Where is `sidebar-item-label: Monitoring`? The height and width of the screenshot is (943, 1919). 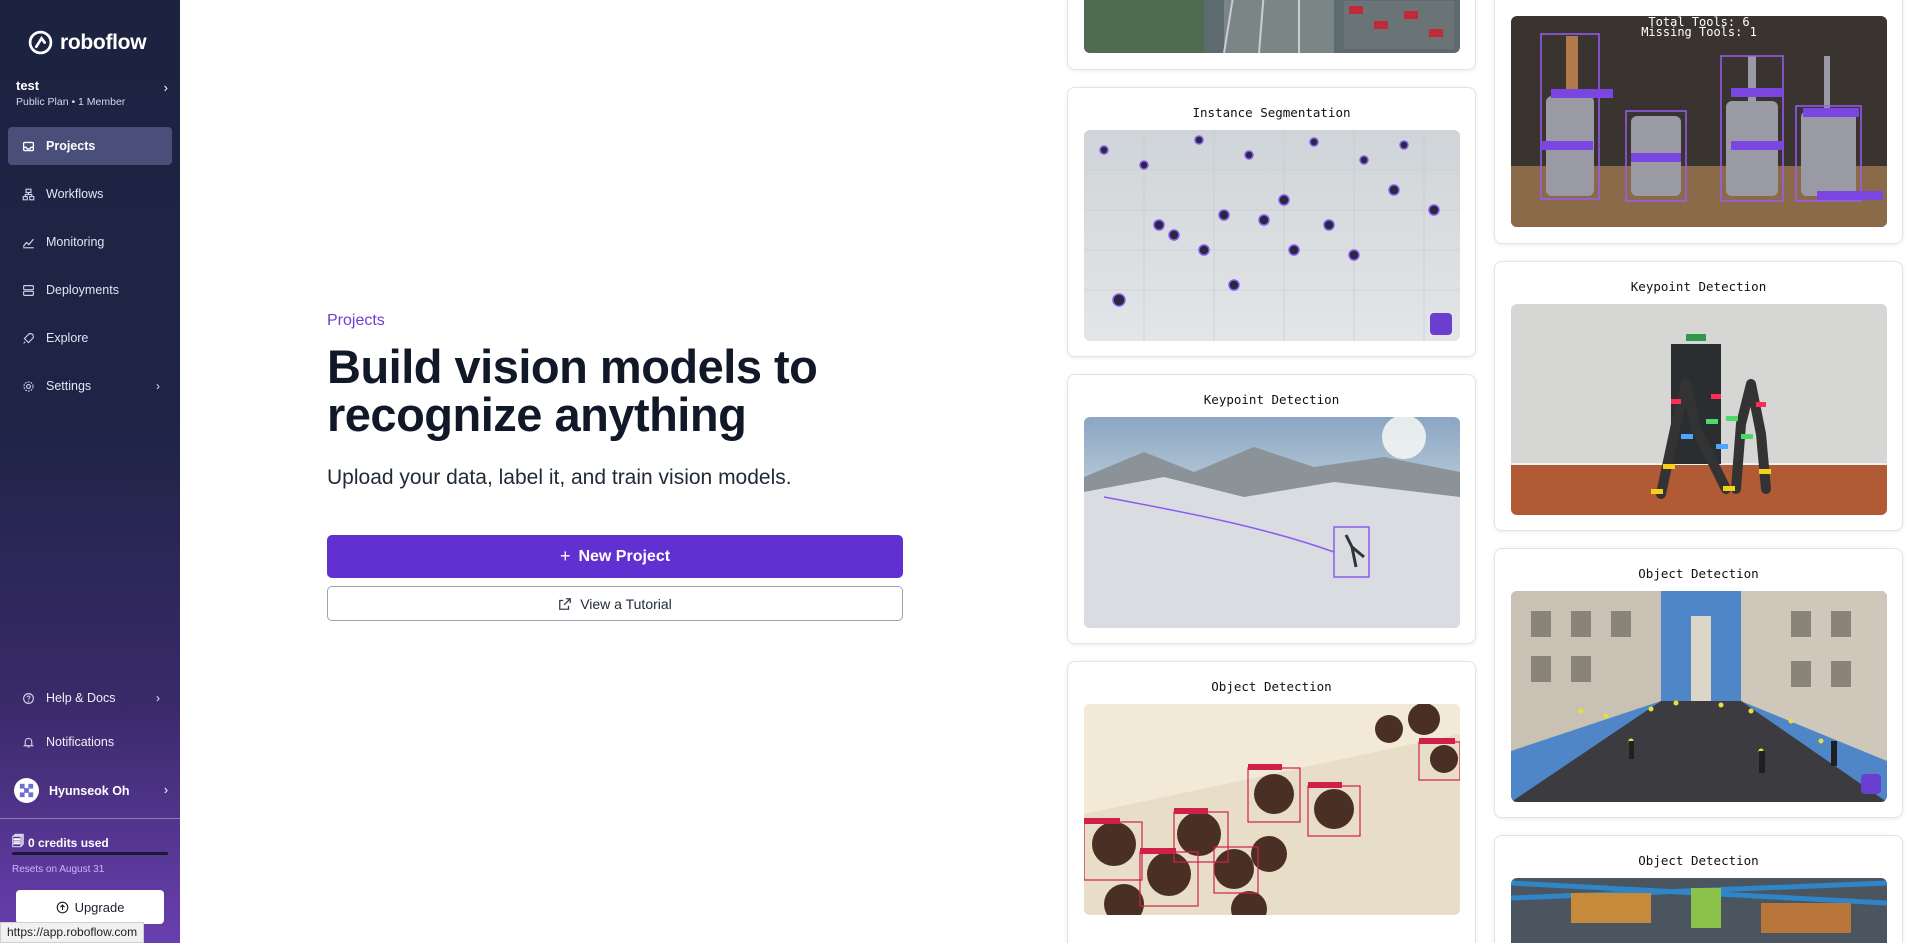 sidebar-item-label: Monitoring is located at coordinates (75, 242).